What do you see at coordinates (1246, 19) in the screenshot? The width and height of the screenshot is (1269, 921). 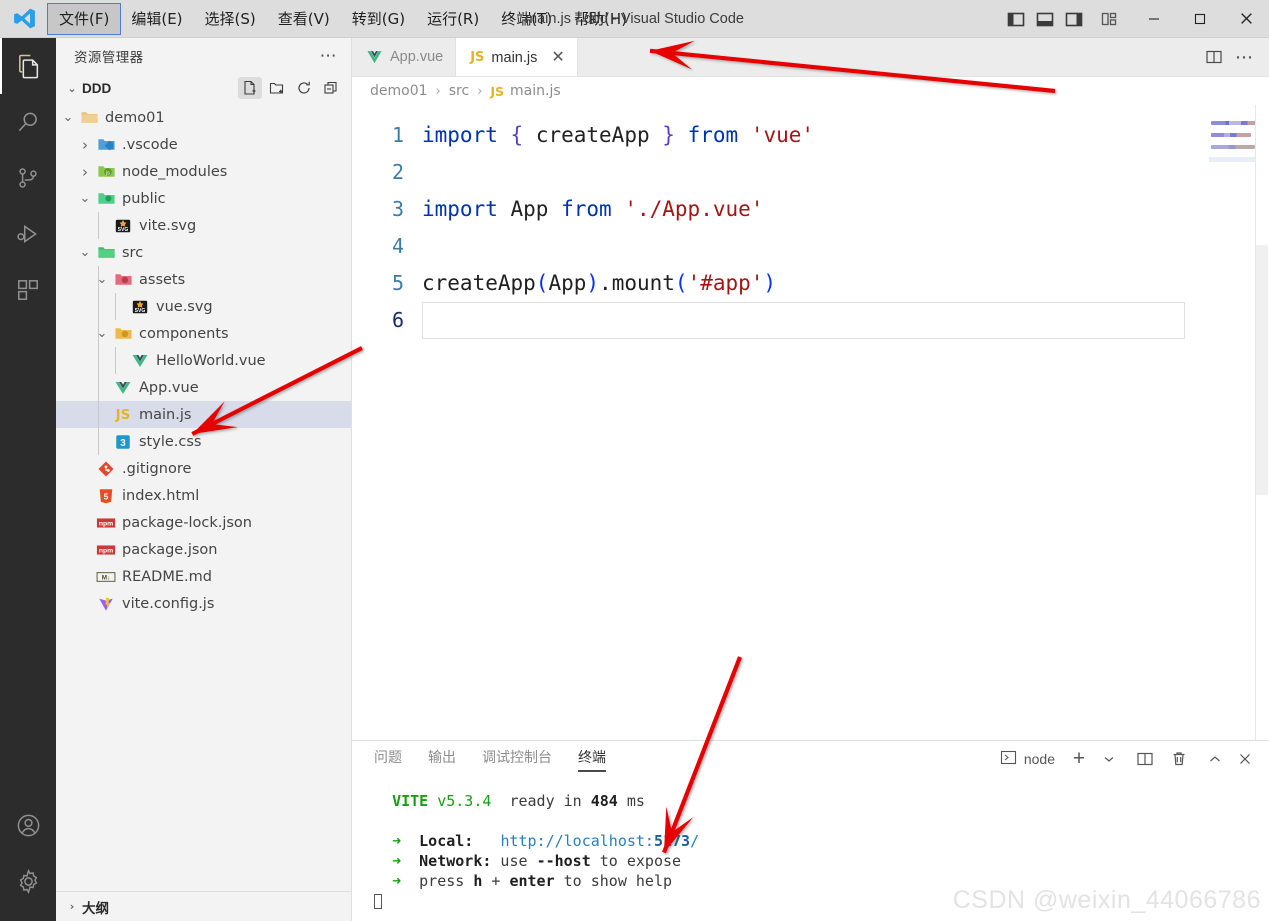 I see `close-window-button` at bounding box center [1246, 19].